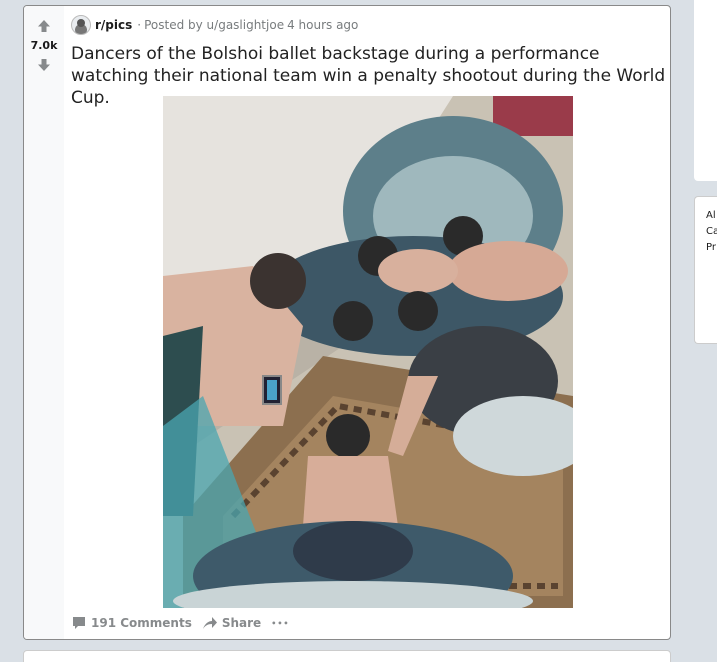  I want to click on comment-icon, so click(79, 623).